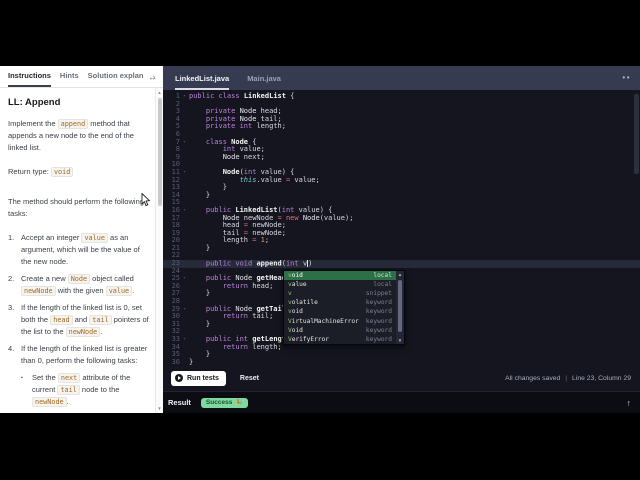  I want to click on inline-code: value, so click(94, 238).